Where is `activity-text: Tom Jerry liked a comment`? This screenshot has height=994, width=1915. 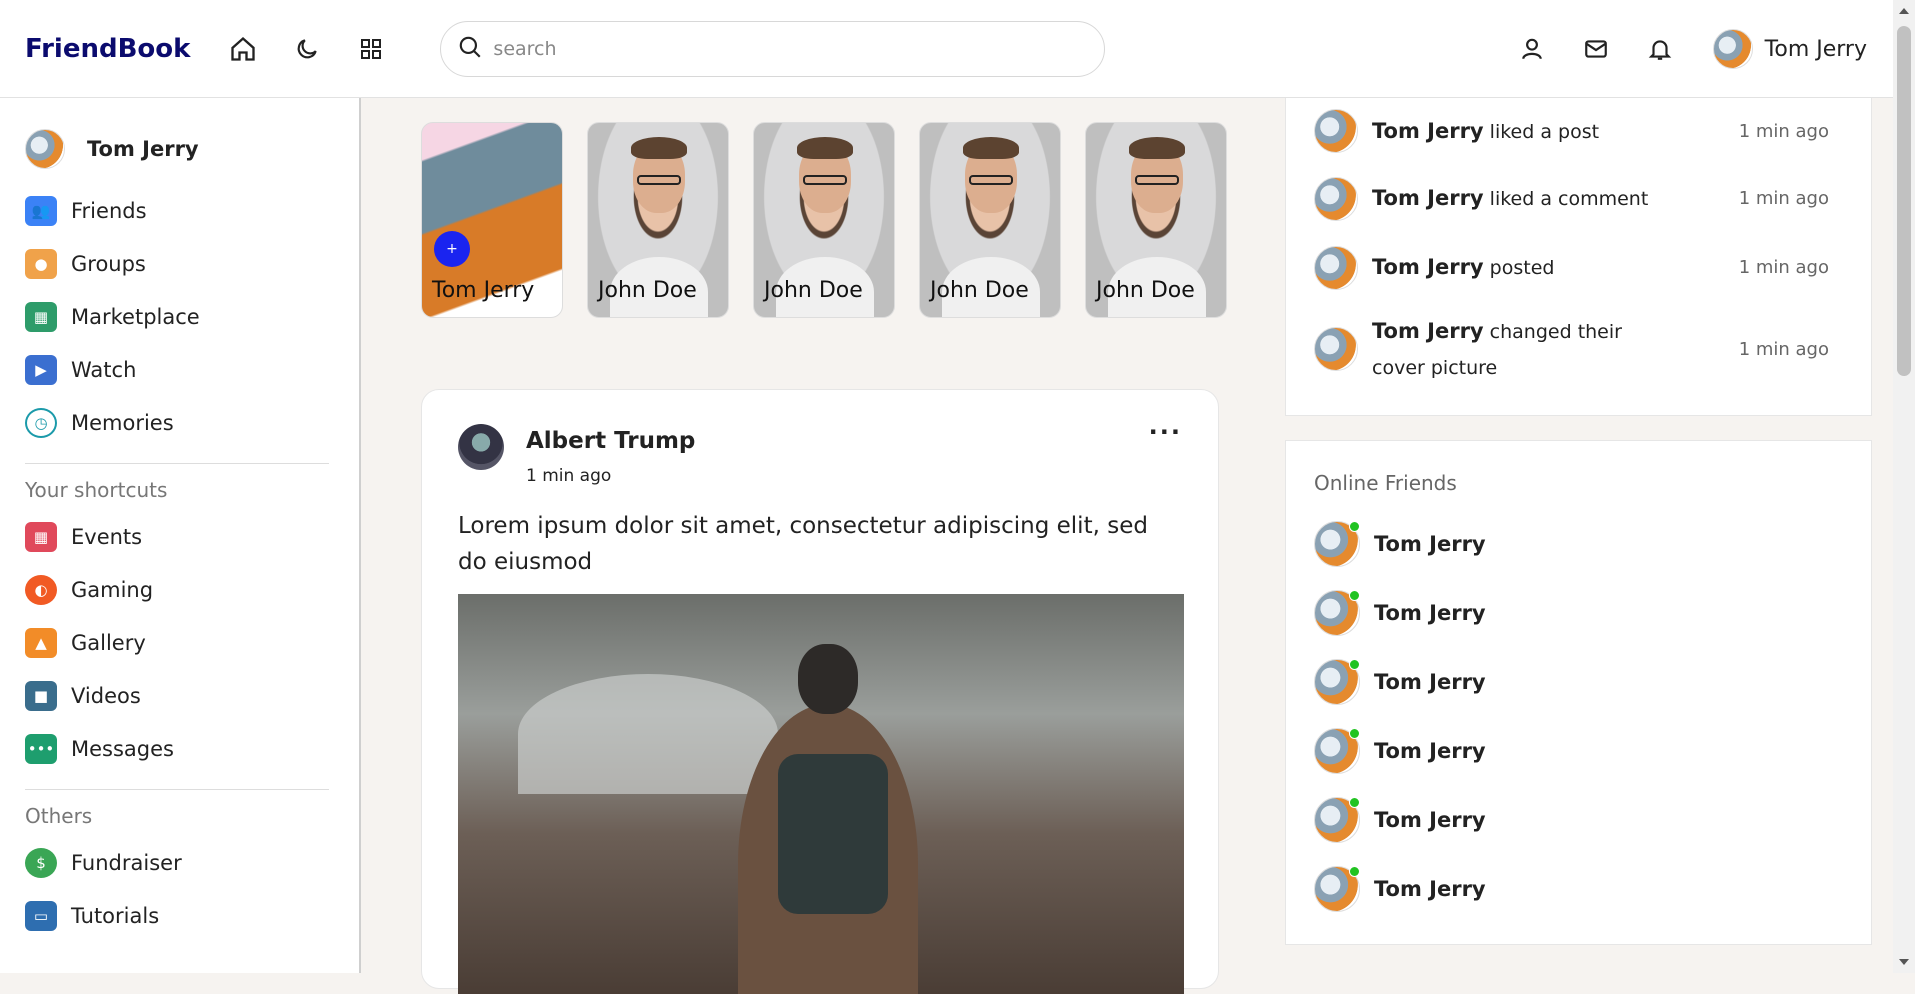 activity-text: Tom Jerry liked a comment is located at coordinates (1522, 198).